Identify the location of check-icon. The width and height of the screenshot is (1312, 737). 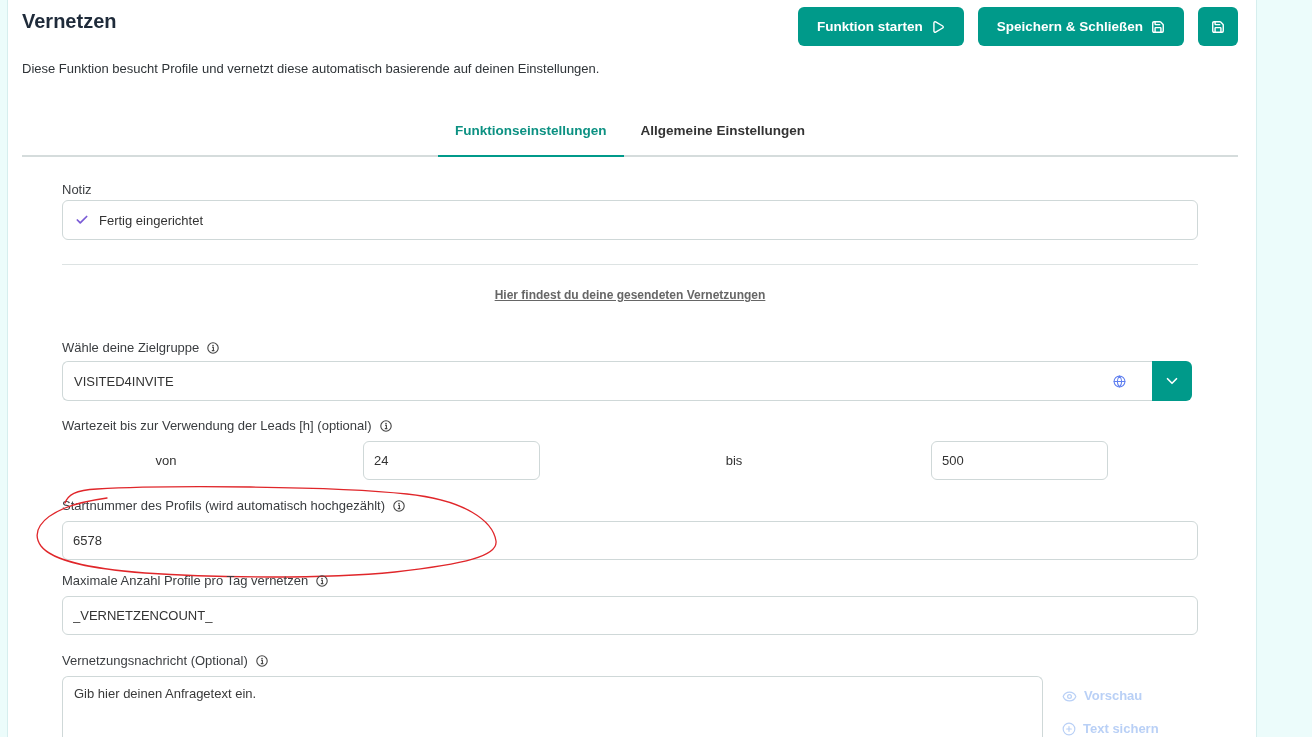
(82, 220).